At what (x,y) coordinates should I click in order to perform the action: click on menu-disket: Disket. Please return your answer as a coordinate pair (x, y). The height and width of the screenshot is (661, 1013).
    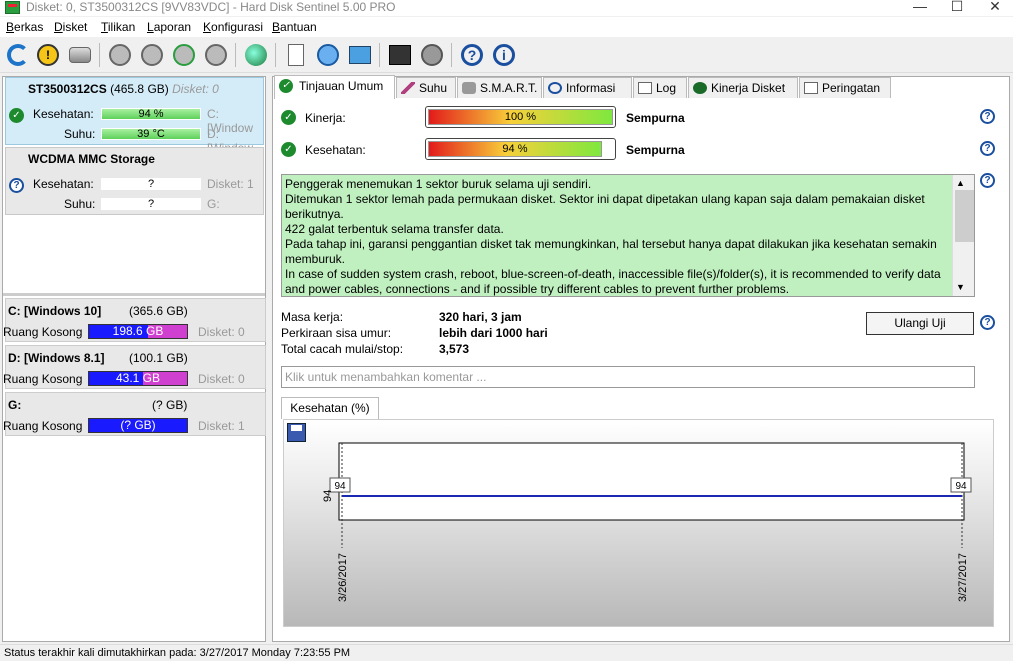
    Looking at the image, I should click on (70, 27).